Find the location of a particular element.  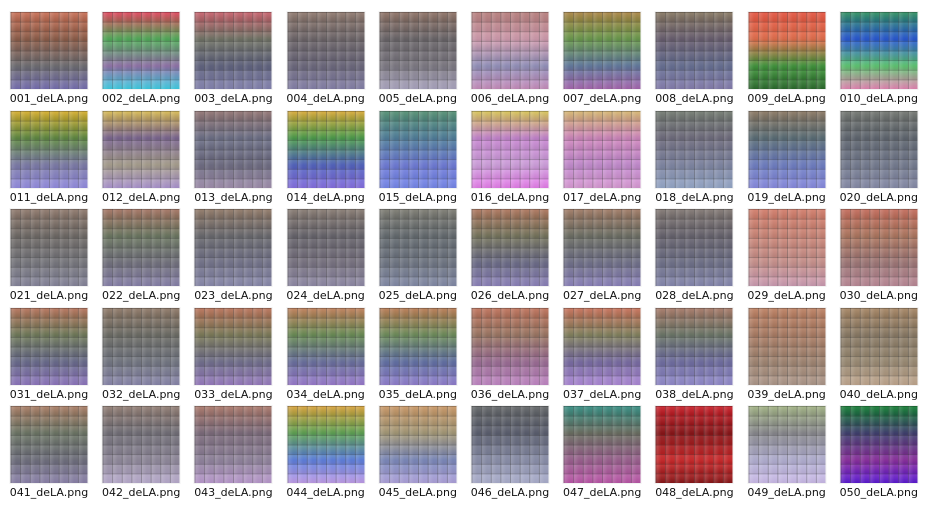

thumbnail-item: 001_deLA.png is located at coordinates (49, 60).